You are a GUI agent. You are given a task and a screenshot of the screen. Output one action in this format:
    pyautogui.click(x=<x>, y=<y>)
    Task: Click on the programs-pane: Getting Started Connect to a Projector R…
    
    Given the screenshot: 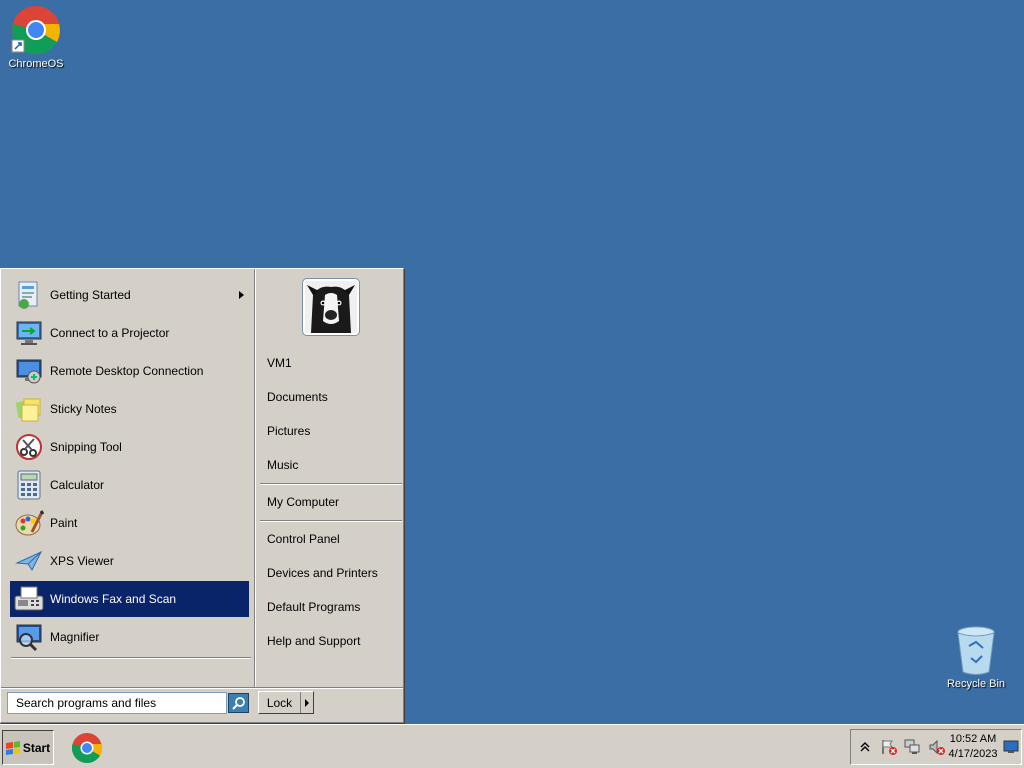 What is the action you would take?
    pyautogui.click(x=128, y=479)
    